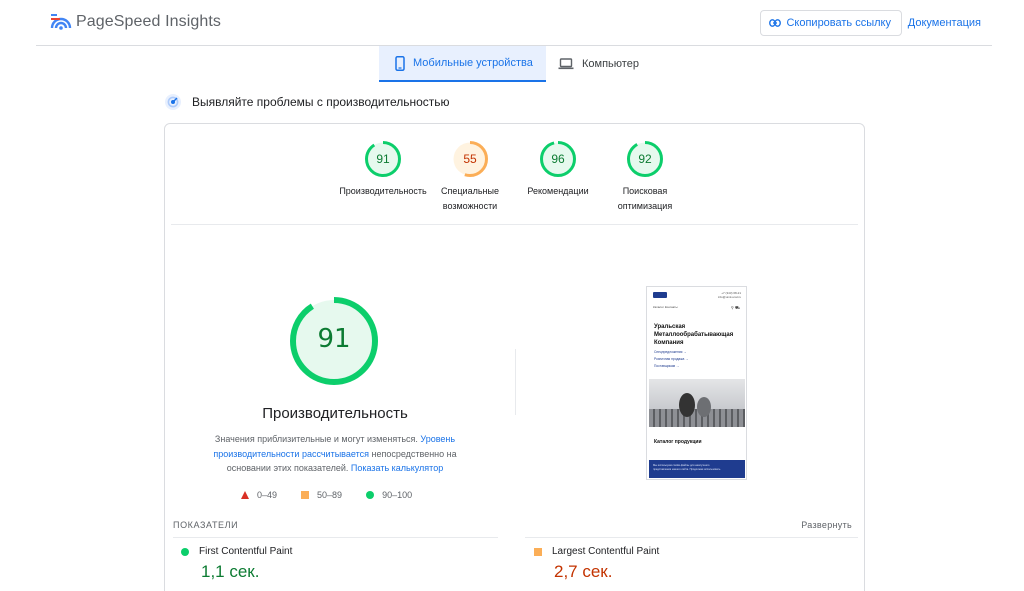 Image resolution: width=1024 pixels, height=591 pixels. Describe the element at coordinates (566, 64) in the screenshot. I see `laptop-icon` at that location.